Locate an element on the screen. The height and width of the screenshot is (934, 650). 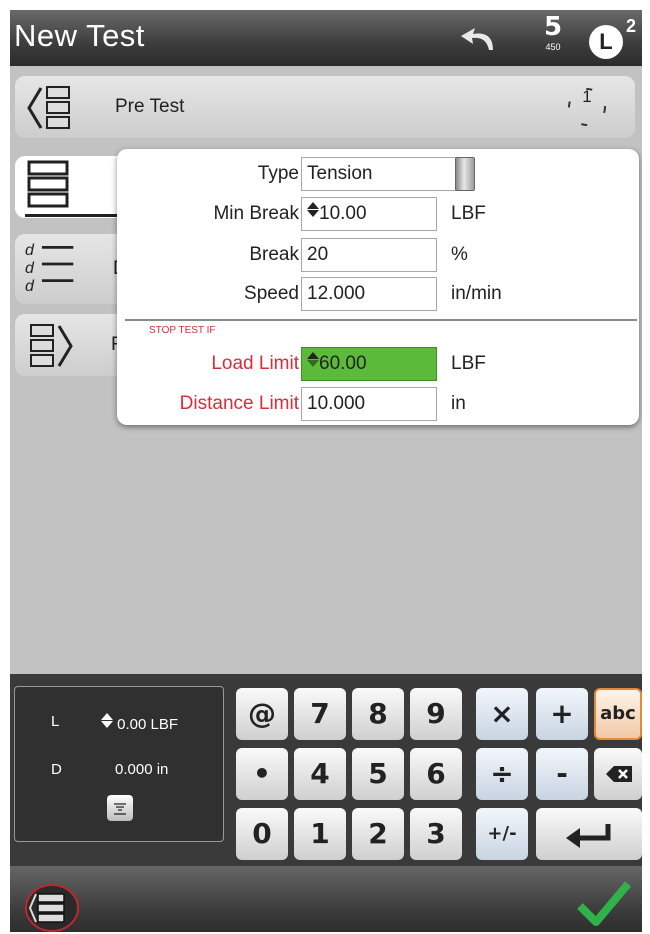
speed-unit: in/min is located at coordinates (476, 293).